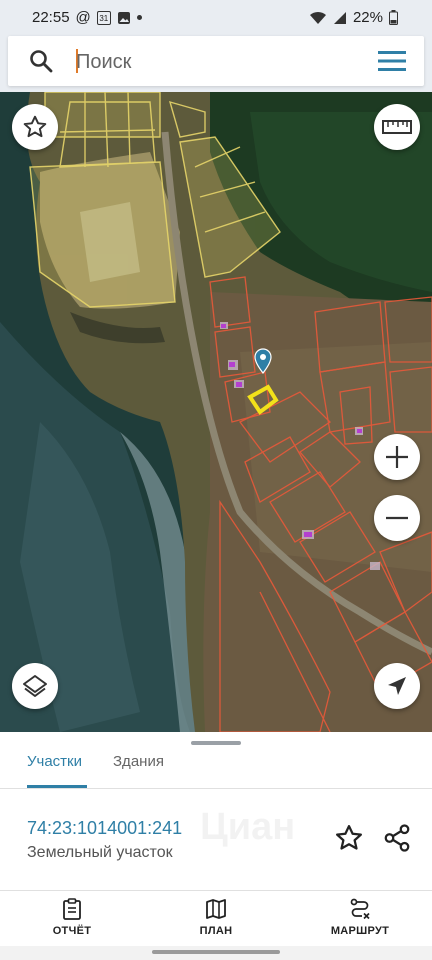 This screenshot has width=432, height=960. I want to click on notification-dot-icon, so click(139, 17).